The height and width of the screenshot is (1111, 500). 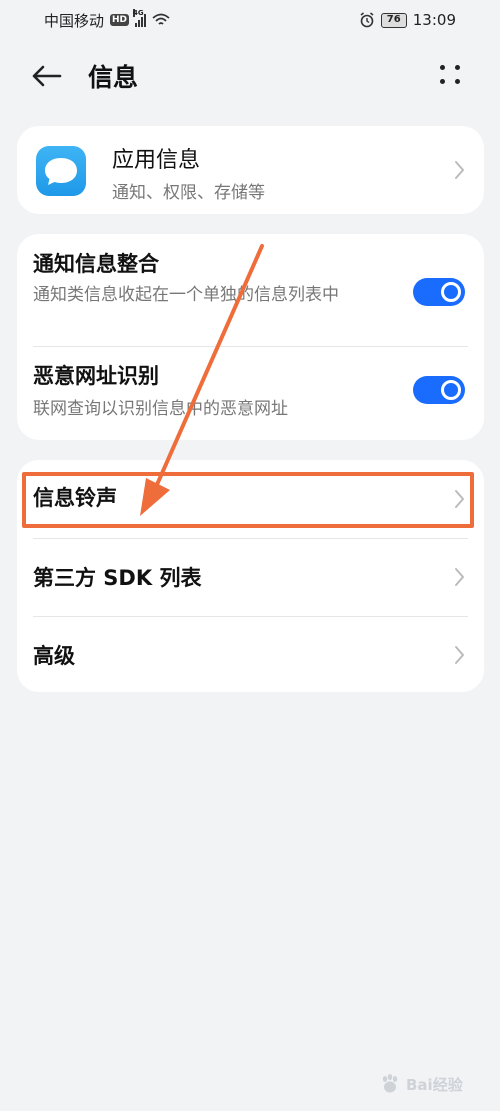 What do you see at coordinates (248, 500) in the screenshot?
I see `highlight-box` at bounding box center [248, 500].